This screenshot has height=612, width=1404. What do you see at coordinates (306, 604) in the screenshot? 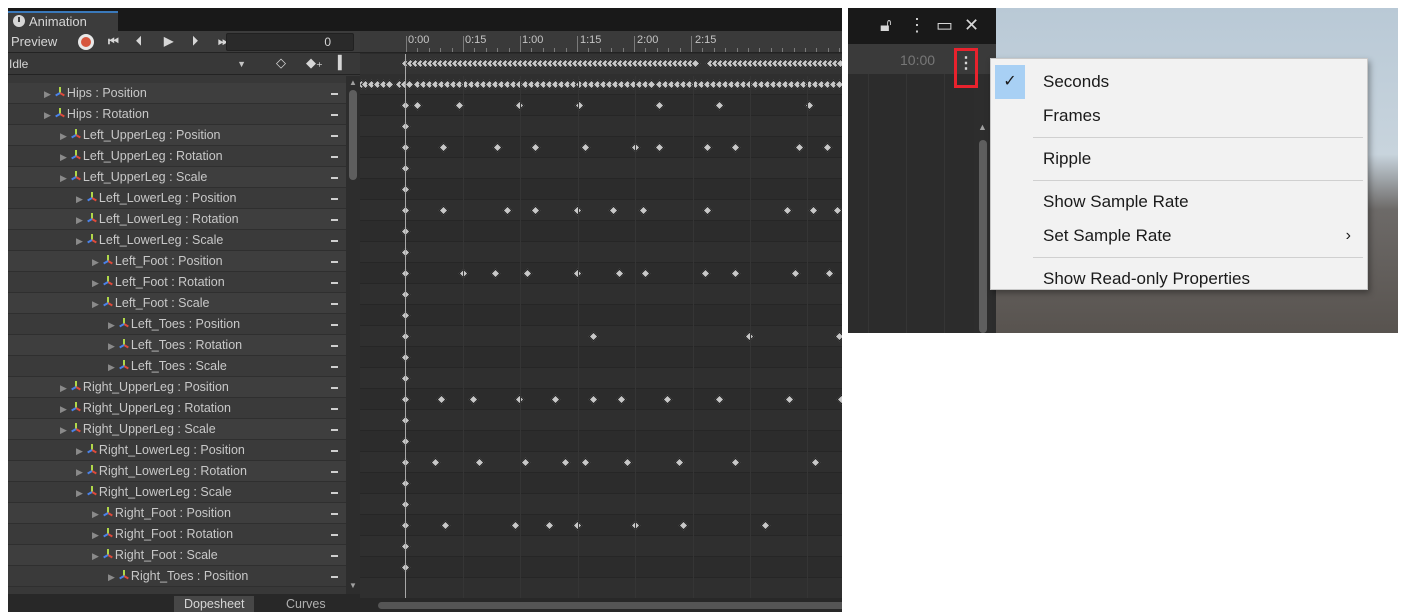
I see `tab-curves: Curves` at bounding box center [306, 604].